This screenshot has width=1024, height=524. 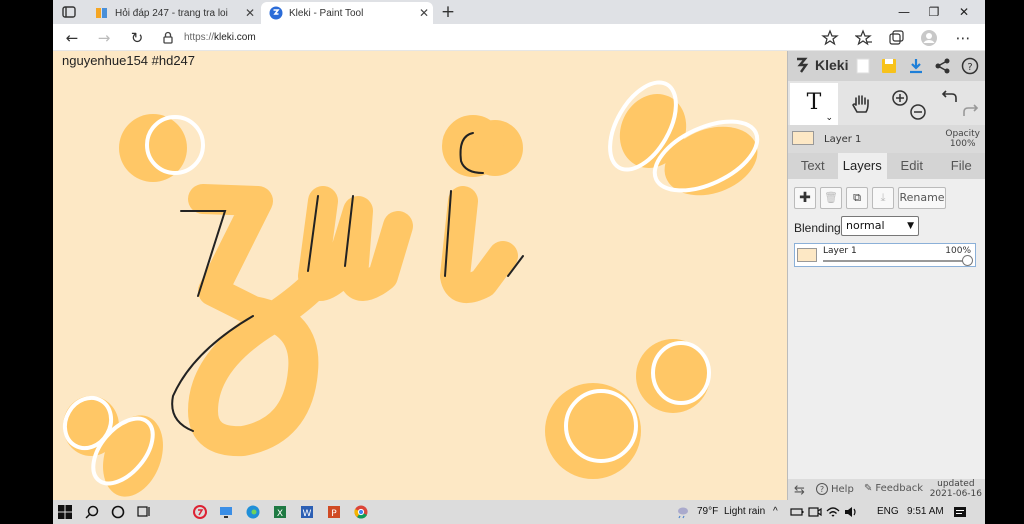 I want to click on tab-edit: Edit, so click(x=912, y=166).